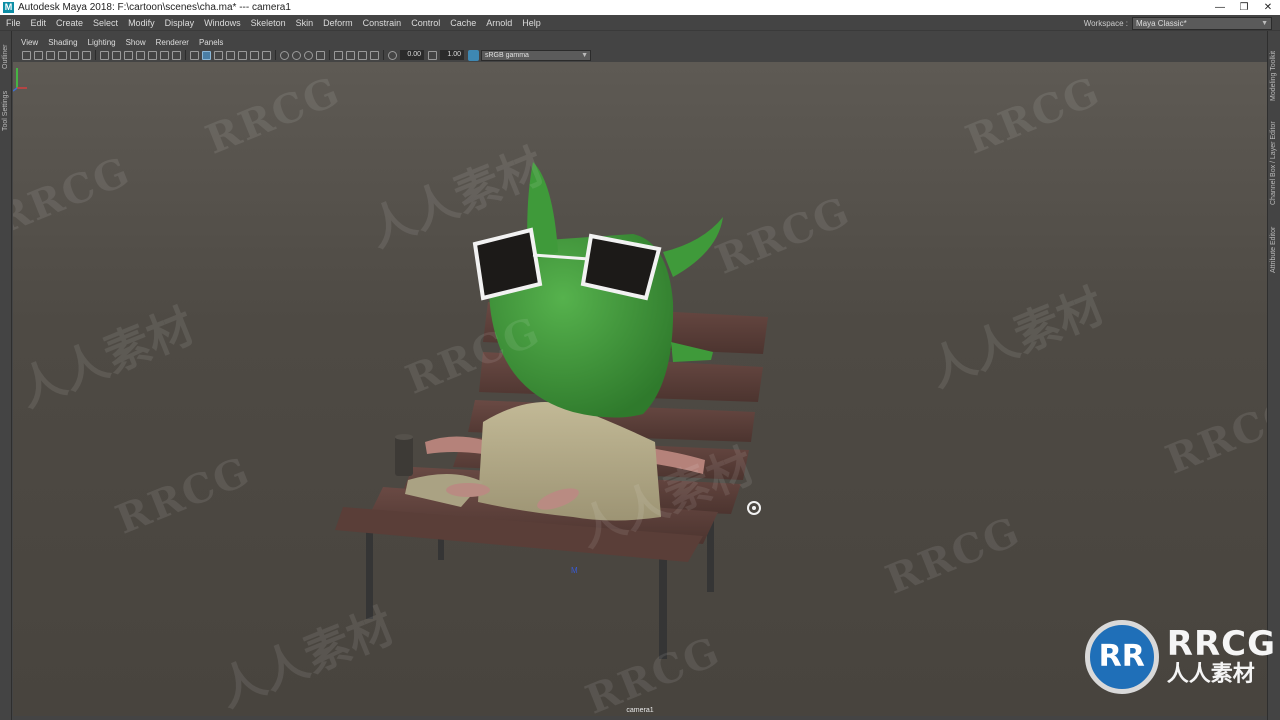 This screenshot has width=1280, height=720. I want to click on menu-control: Control, so click(425, 23).